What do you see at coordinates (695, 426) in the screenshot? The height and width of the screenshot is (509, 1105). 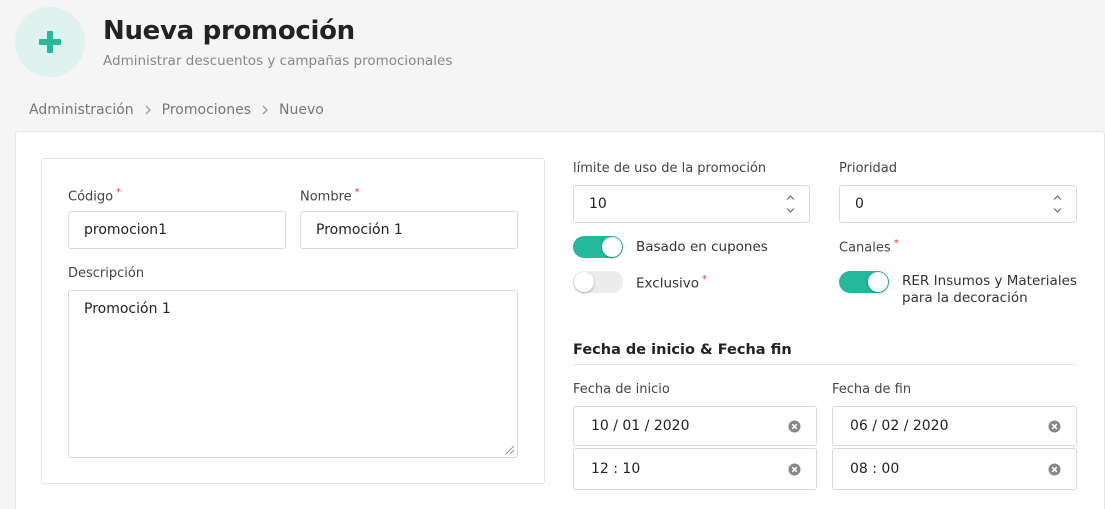 I see `fecha-inicio-date-input: 10 / 01 / 2020` at bounding box center [695, 426].